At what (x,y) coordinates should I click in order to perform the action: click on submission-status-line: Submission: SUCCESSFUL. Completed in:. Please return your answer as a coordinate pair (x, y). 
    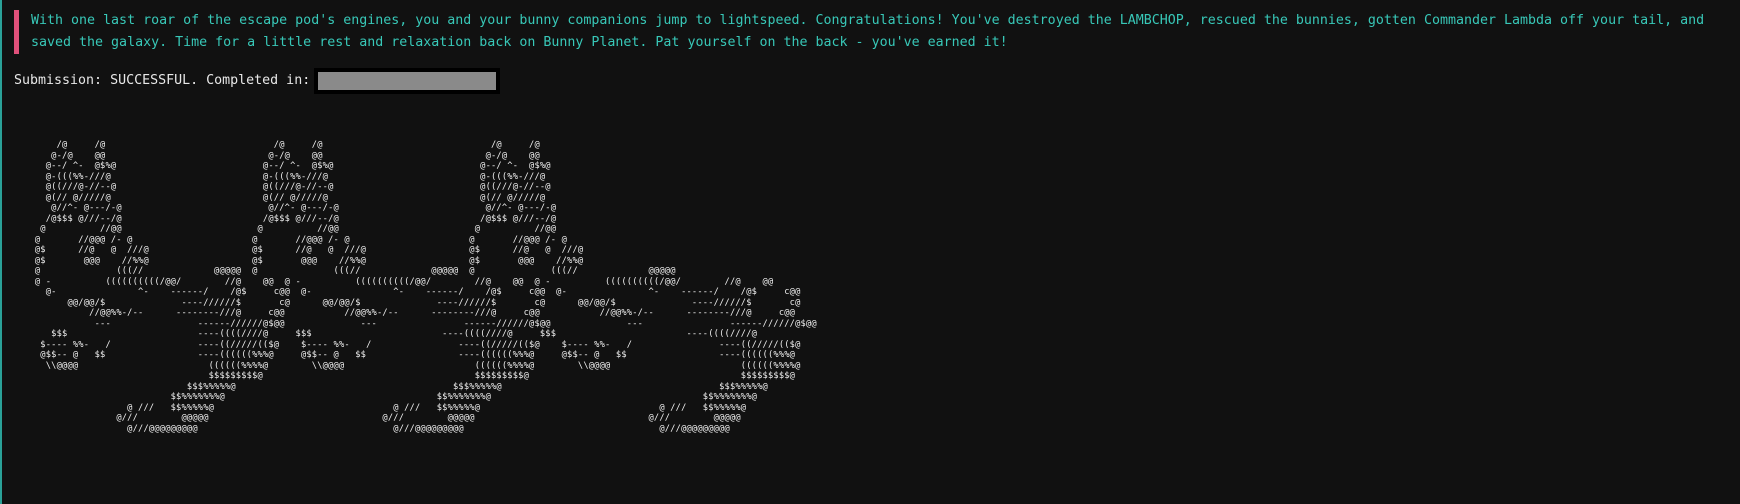
    Looking at the image, I should click on (257, 81).